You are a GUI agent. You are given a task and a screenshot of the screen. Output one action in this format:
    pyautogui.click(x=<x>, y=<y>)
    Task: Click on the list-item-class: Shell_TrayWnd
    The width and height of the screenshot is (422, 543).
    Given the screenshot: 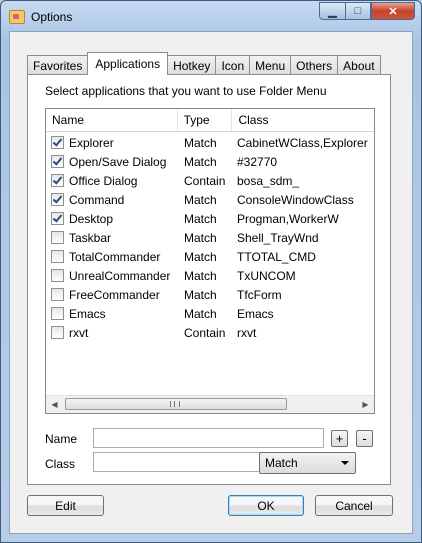 What is the action you would take?
    pyautogui.click(x=278, y=237)
    